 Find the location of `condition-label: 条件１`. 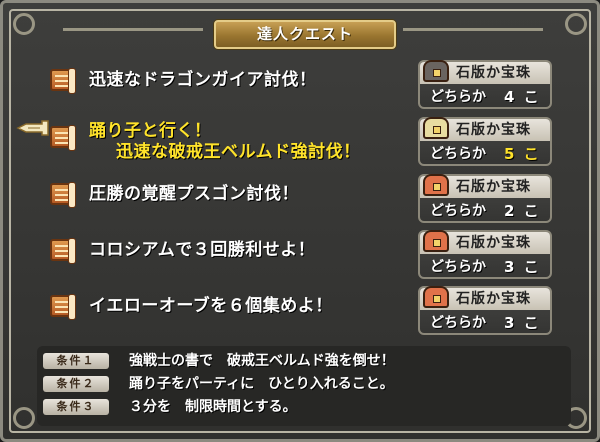

condition-label: 条件１ is located at coordinates (76, 361).